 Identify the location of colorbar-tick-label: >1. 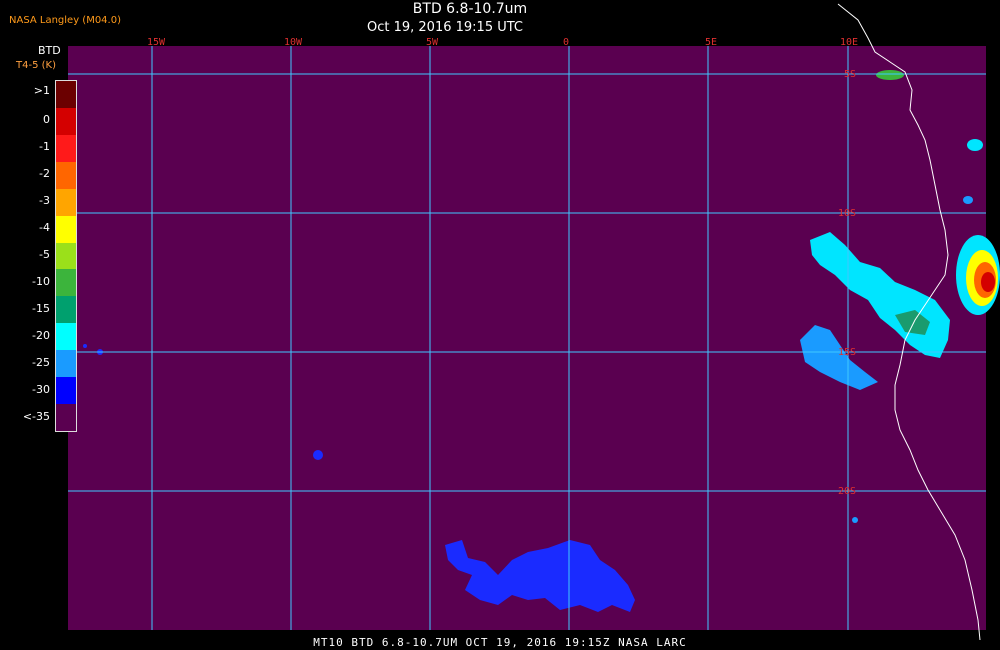
(41, 91).